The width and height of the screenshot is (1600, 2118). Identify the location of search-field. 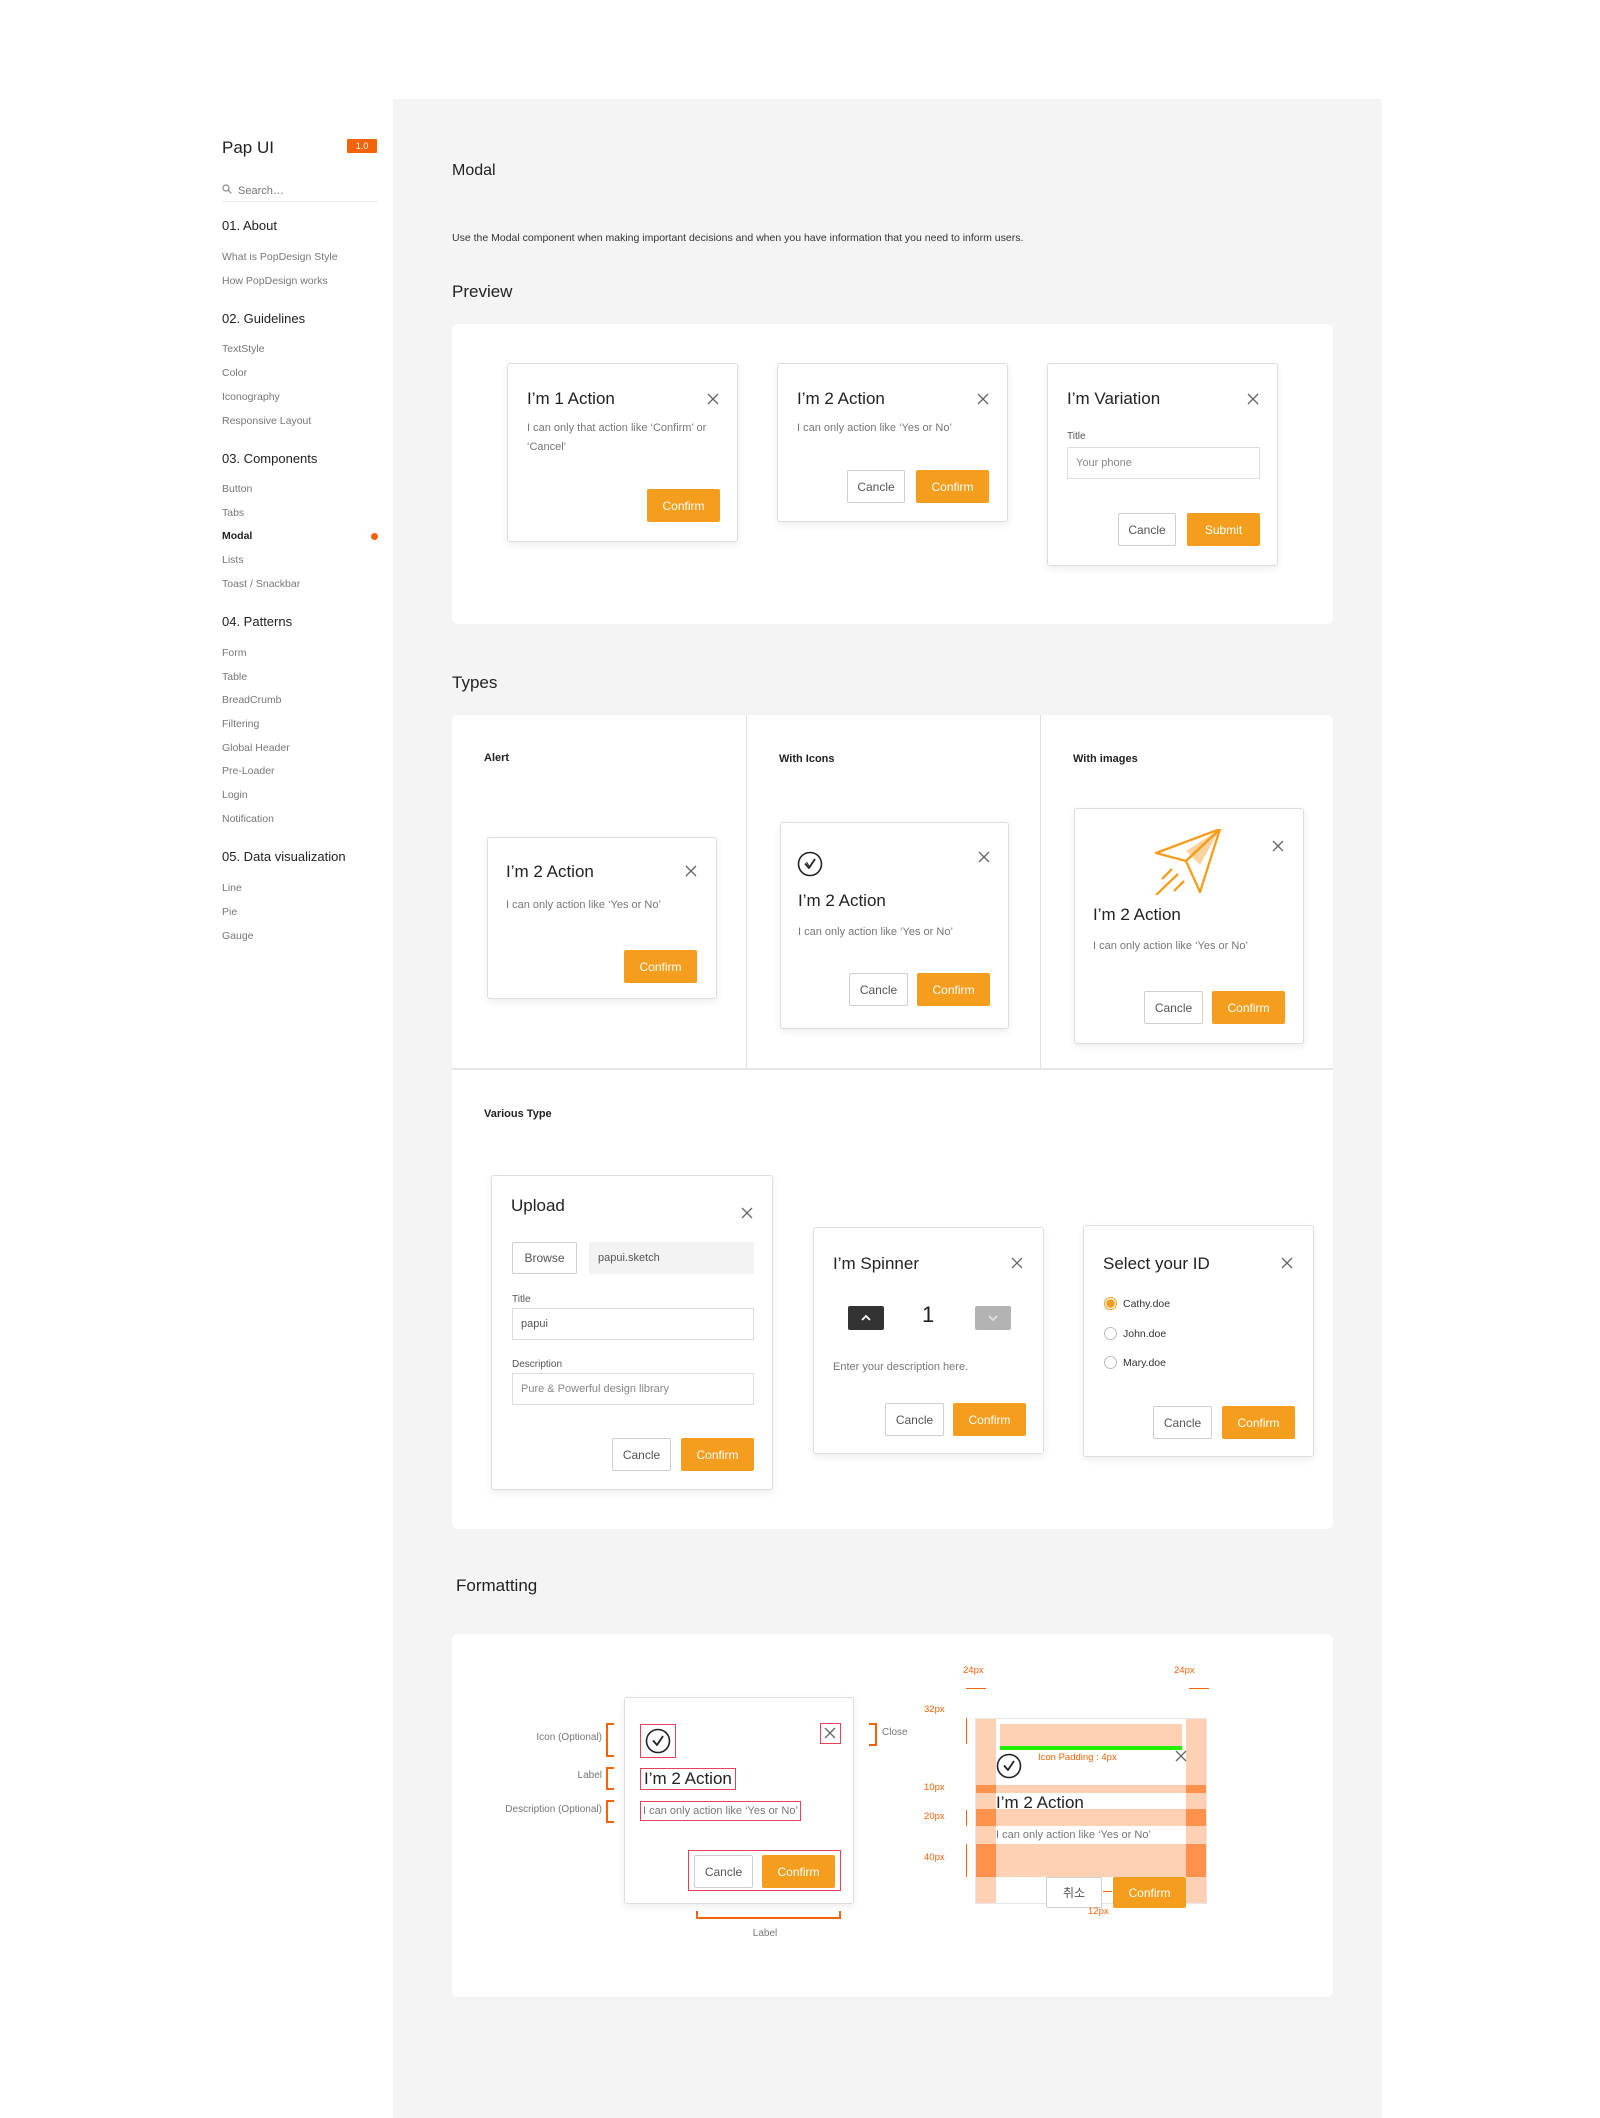
(300, 191).